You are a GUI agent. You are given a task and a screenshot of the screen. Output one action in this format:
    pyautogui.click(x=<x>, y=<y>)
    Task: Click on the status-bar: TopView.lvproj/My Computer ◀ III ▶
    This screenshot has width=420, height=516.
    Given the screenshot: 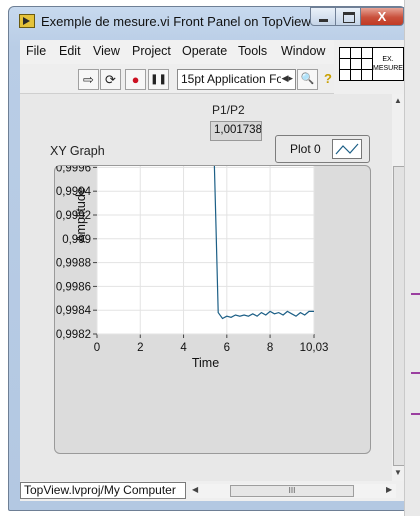 What is the action you would take?
    pyautogui.click(x=212, y=491)
    